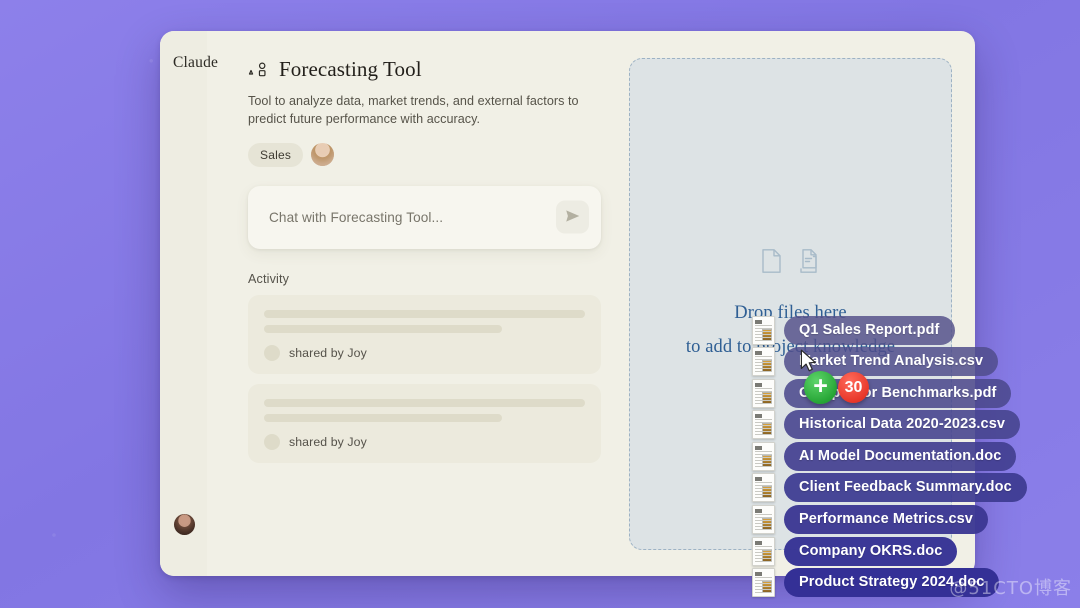 This screenshot has height=608, width=1080. I want to click on member-avatar, so click(323, 154).